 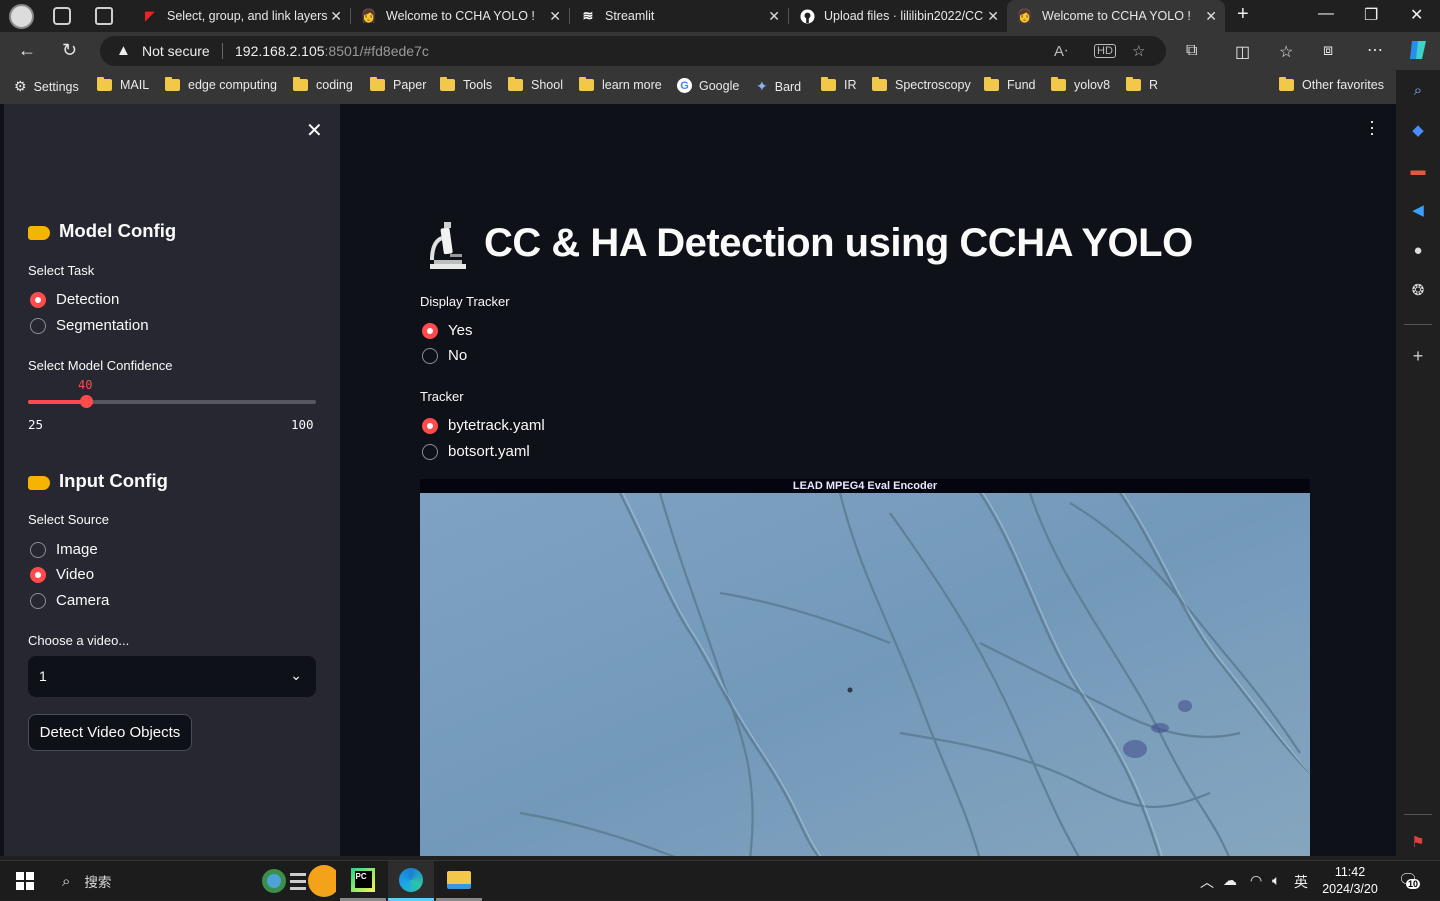 I want to click on google-icon: G, so click(x=684, y=85).